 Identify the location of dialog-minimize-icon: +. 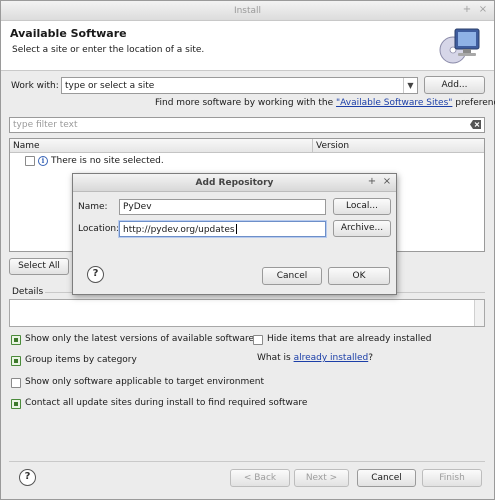
(372, 182).